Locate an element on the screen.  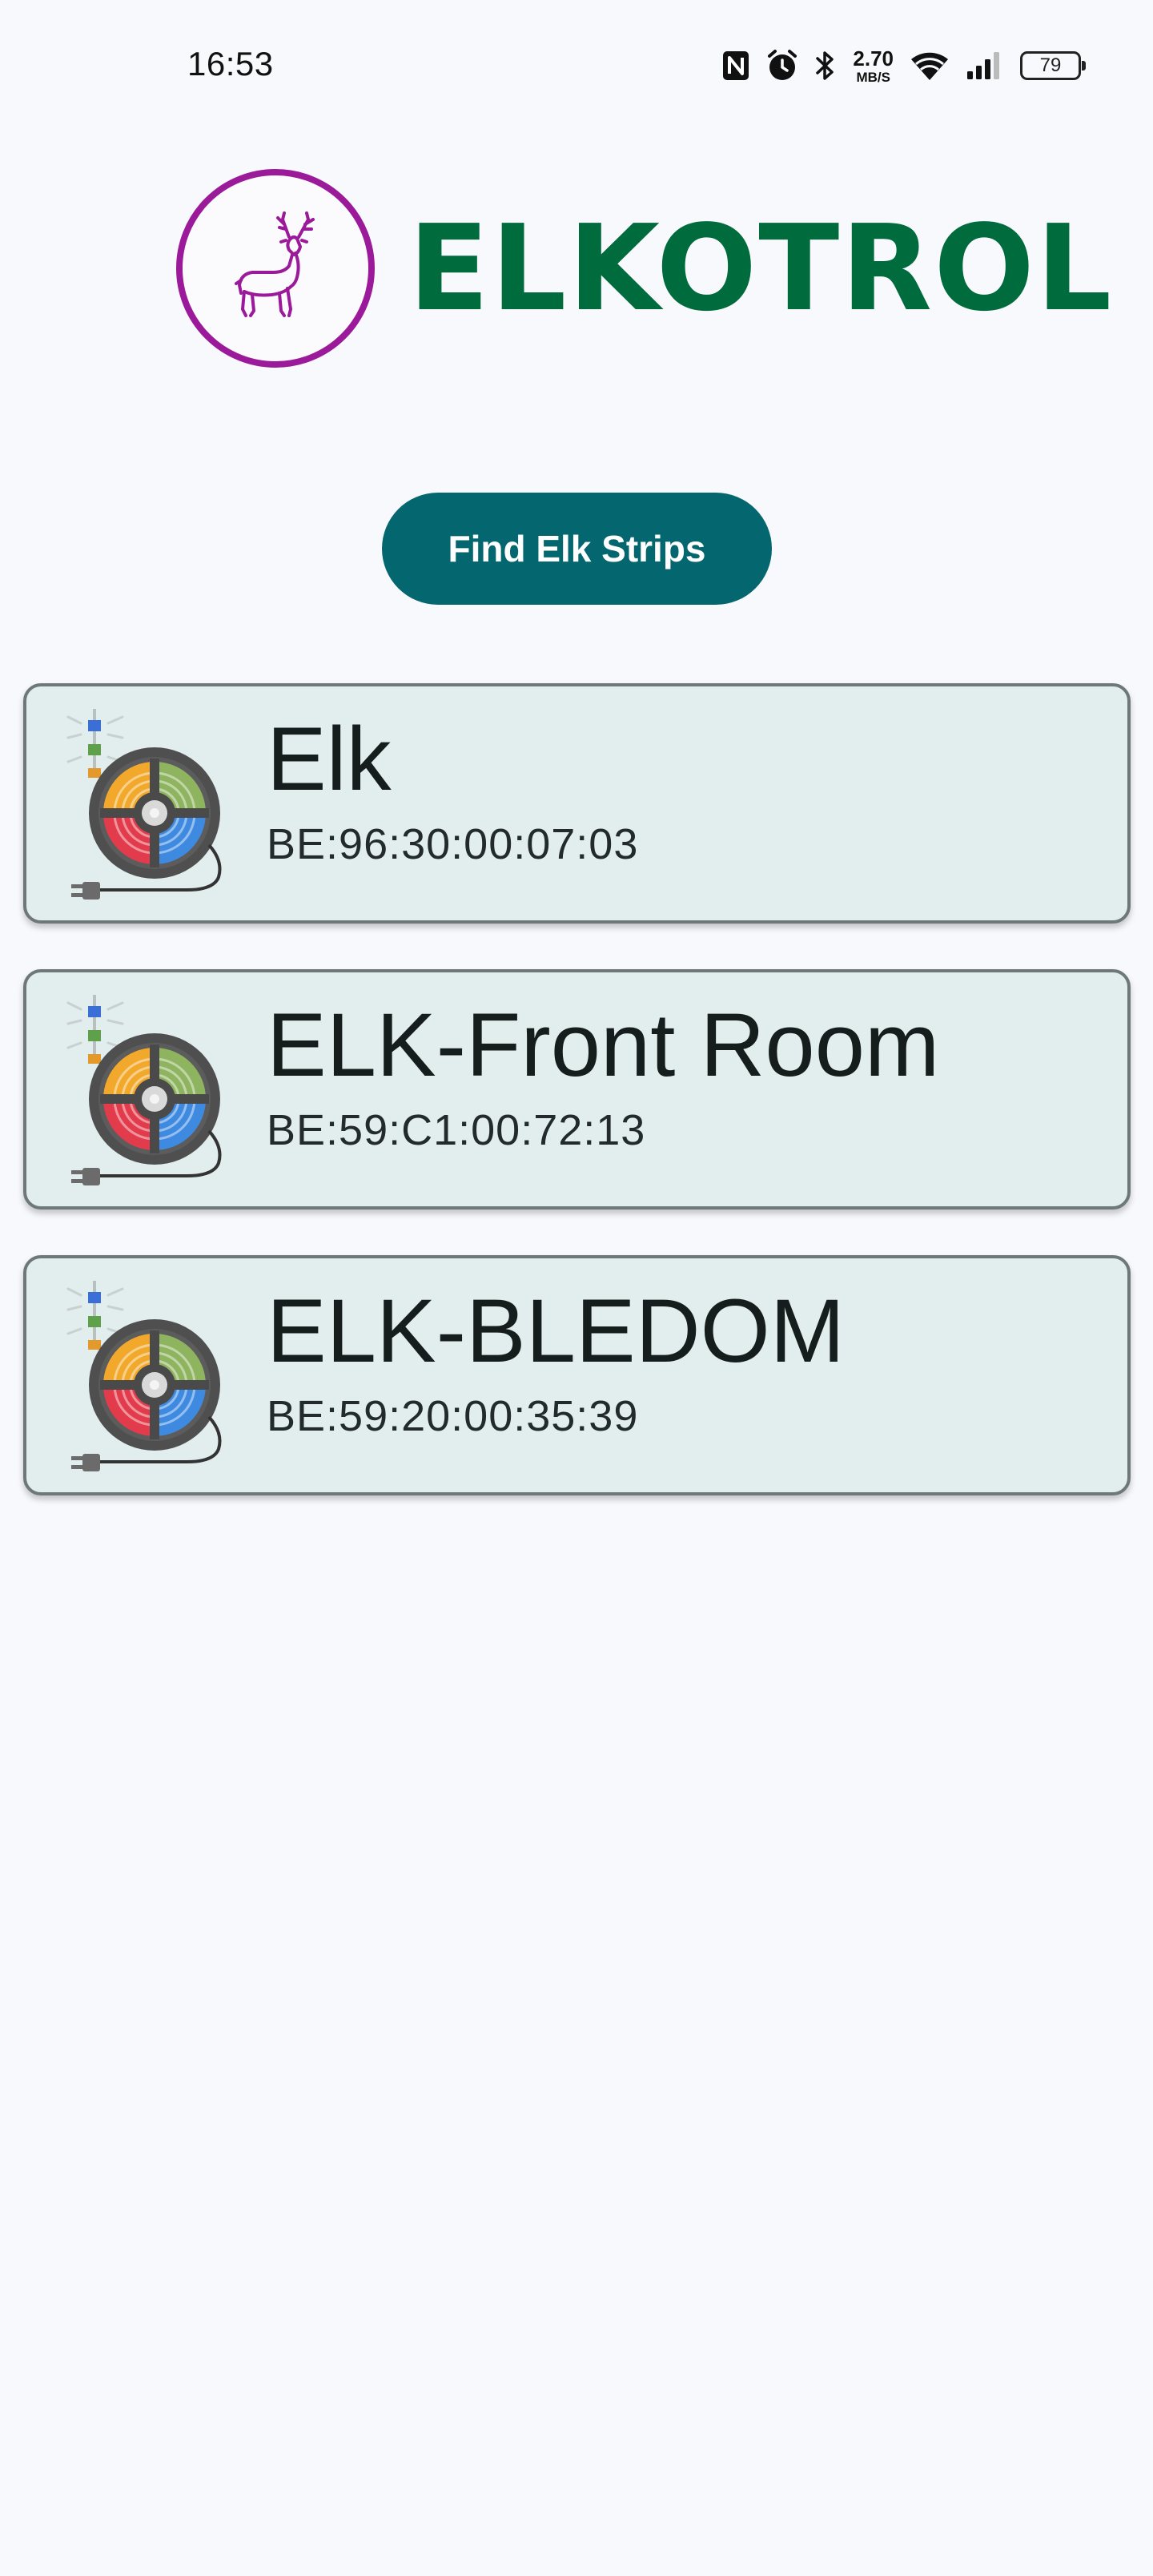
alarm-icon is located at coordinates (782, 66).